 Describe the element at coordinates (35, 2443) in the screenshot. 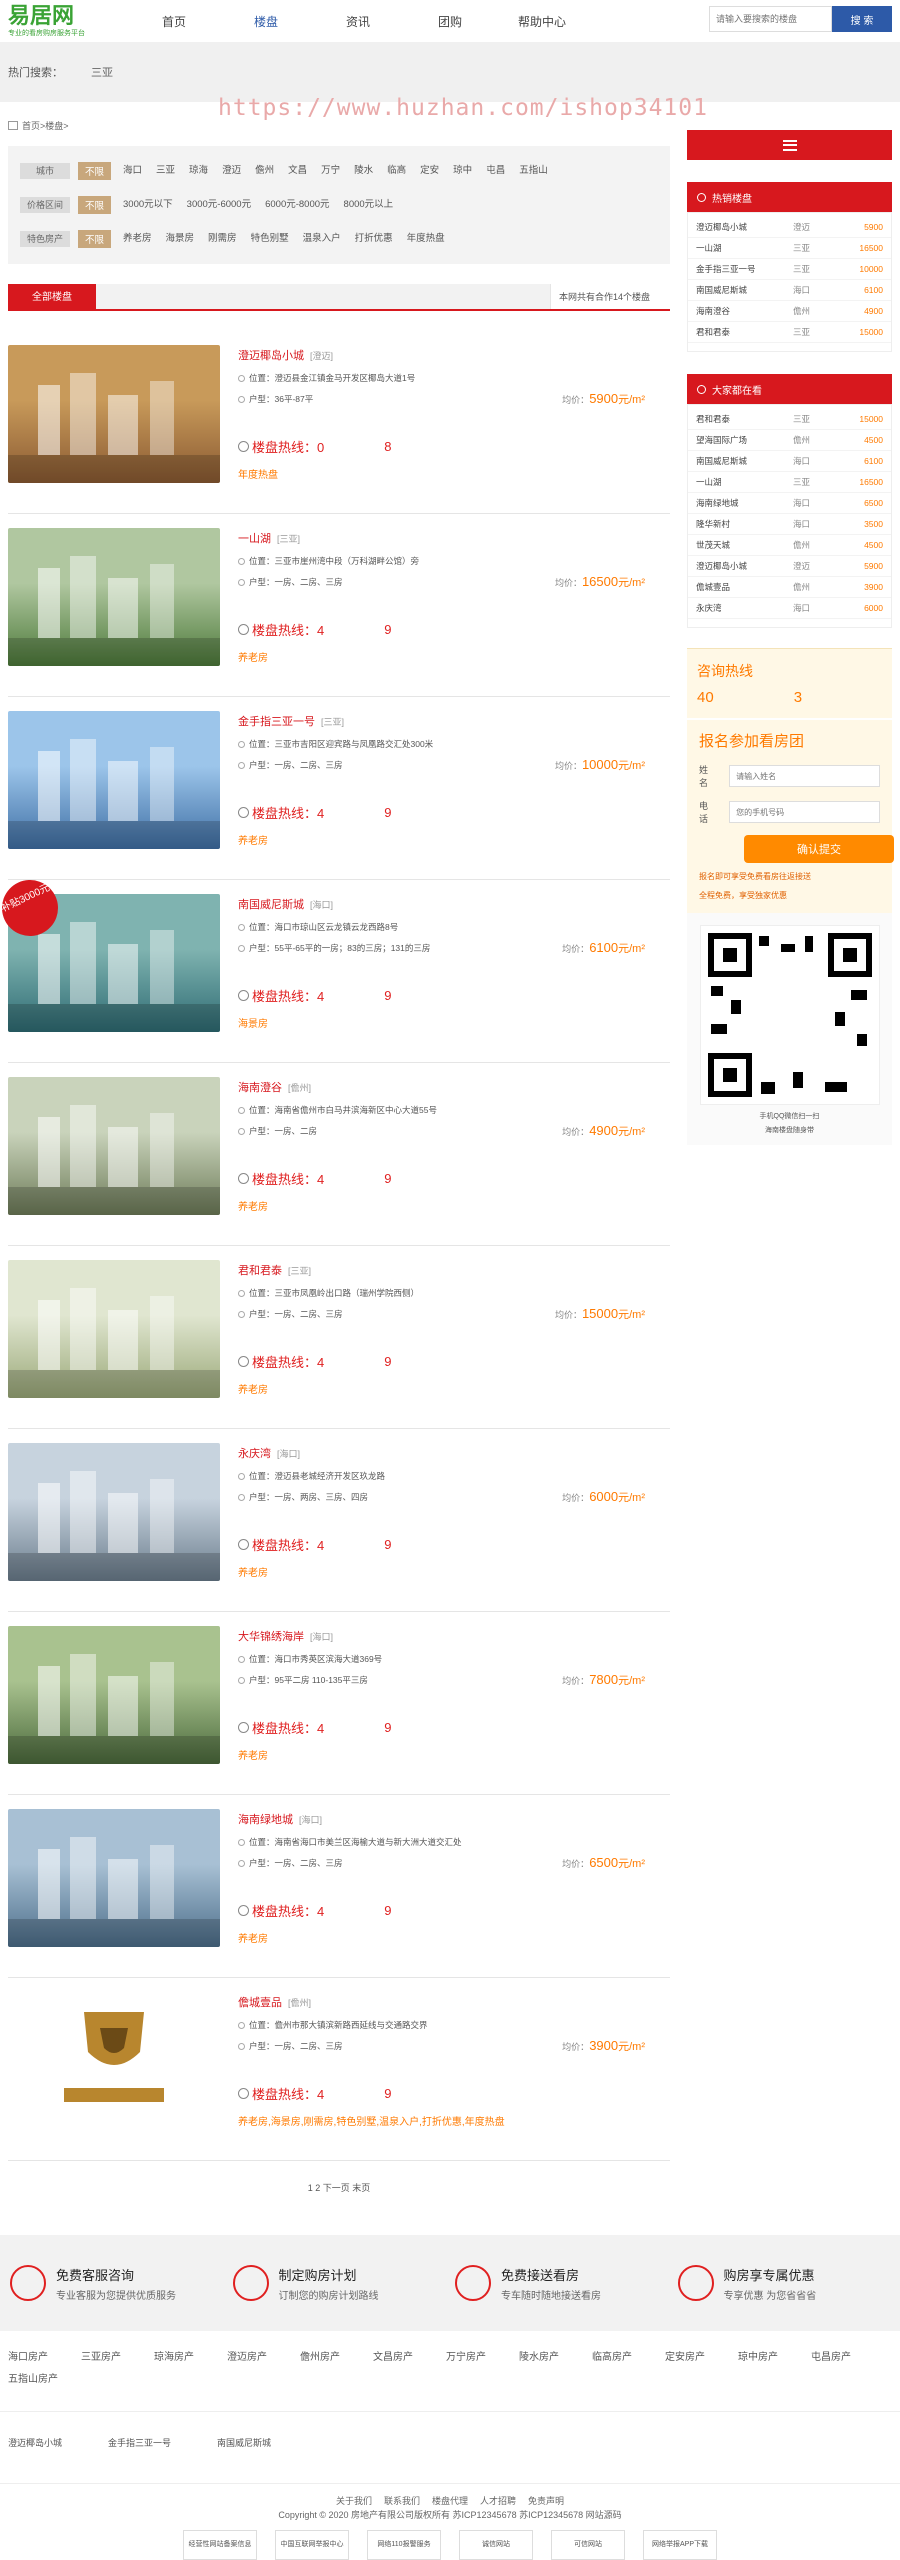

I see `friend-link: 澄迈椰岛小城` at that location.